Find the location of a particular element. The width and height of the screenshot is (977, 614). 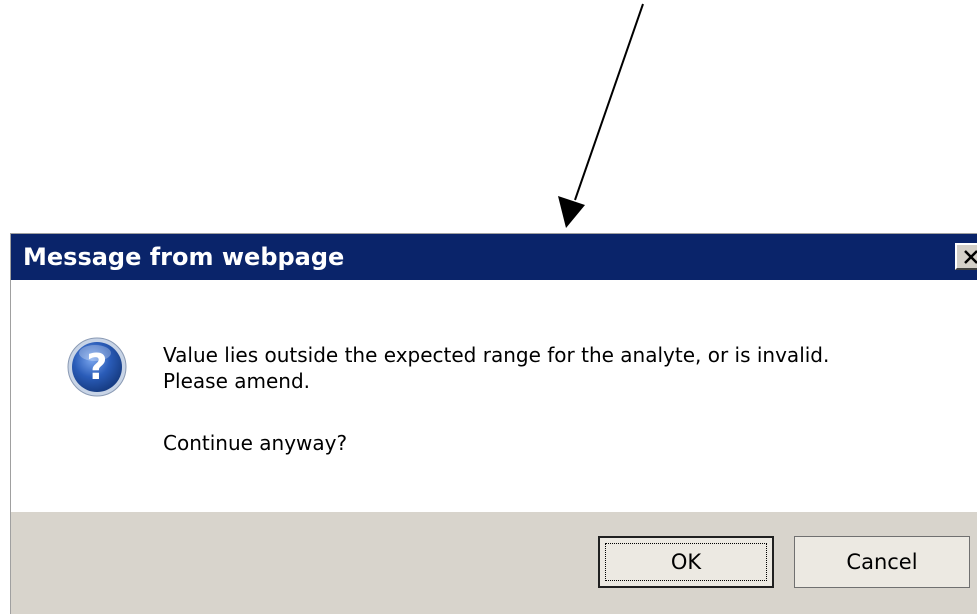

cancel-button: Cancel is located at coordinates (882, 562).